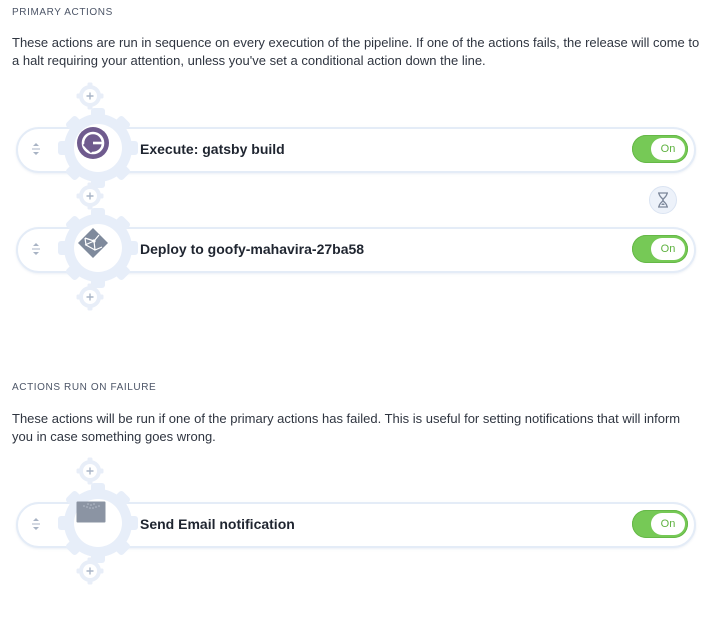 The width and height of the screenshot is (716, 624). Describe the element at coordinates (212, 149) in the screenshot. I see `action-label: Execute: gatsby build` at that location.